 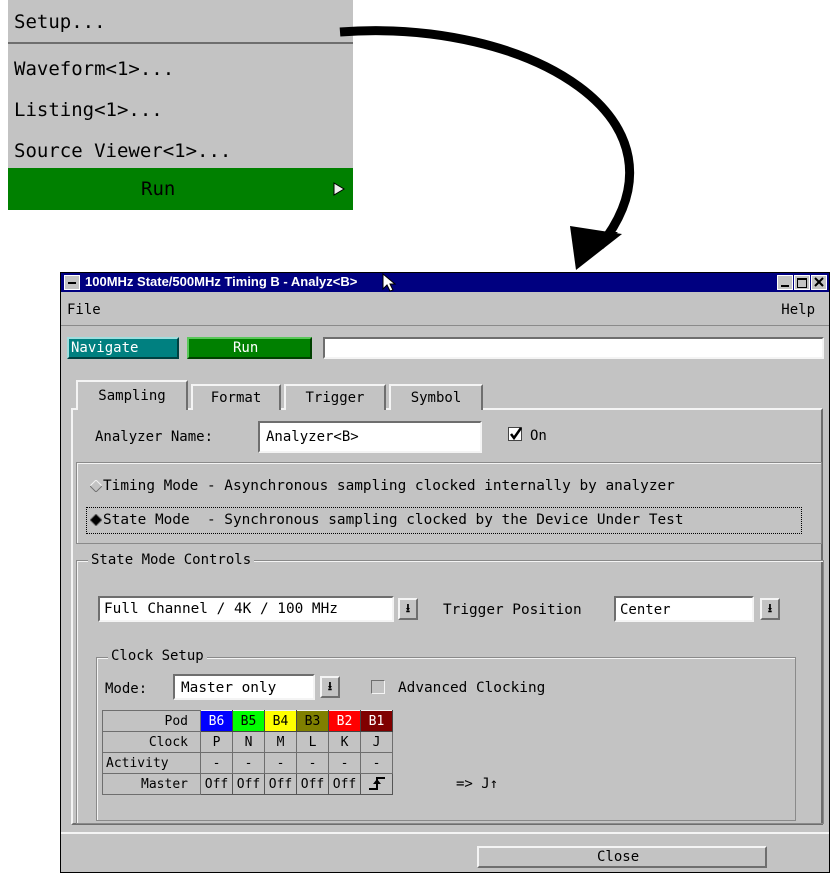 I want to click on pod-b6: B6, so click(x=216, y=721).